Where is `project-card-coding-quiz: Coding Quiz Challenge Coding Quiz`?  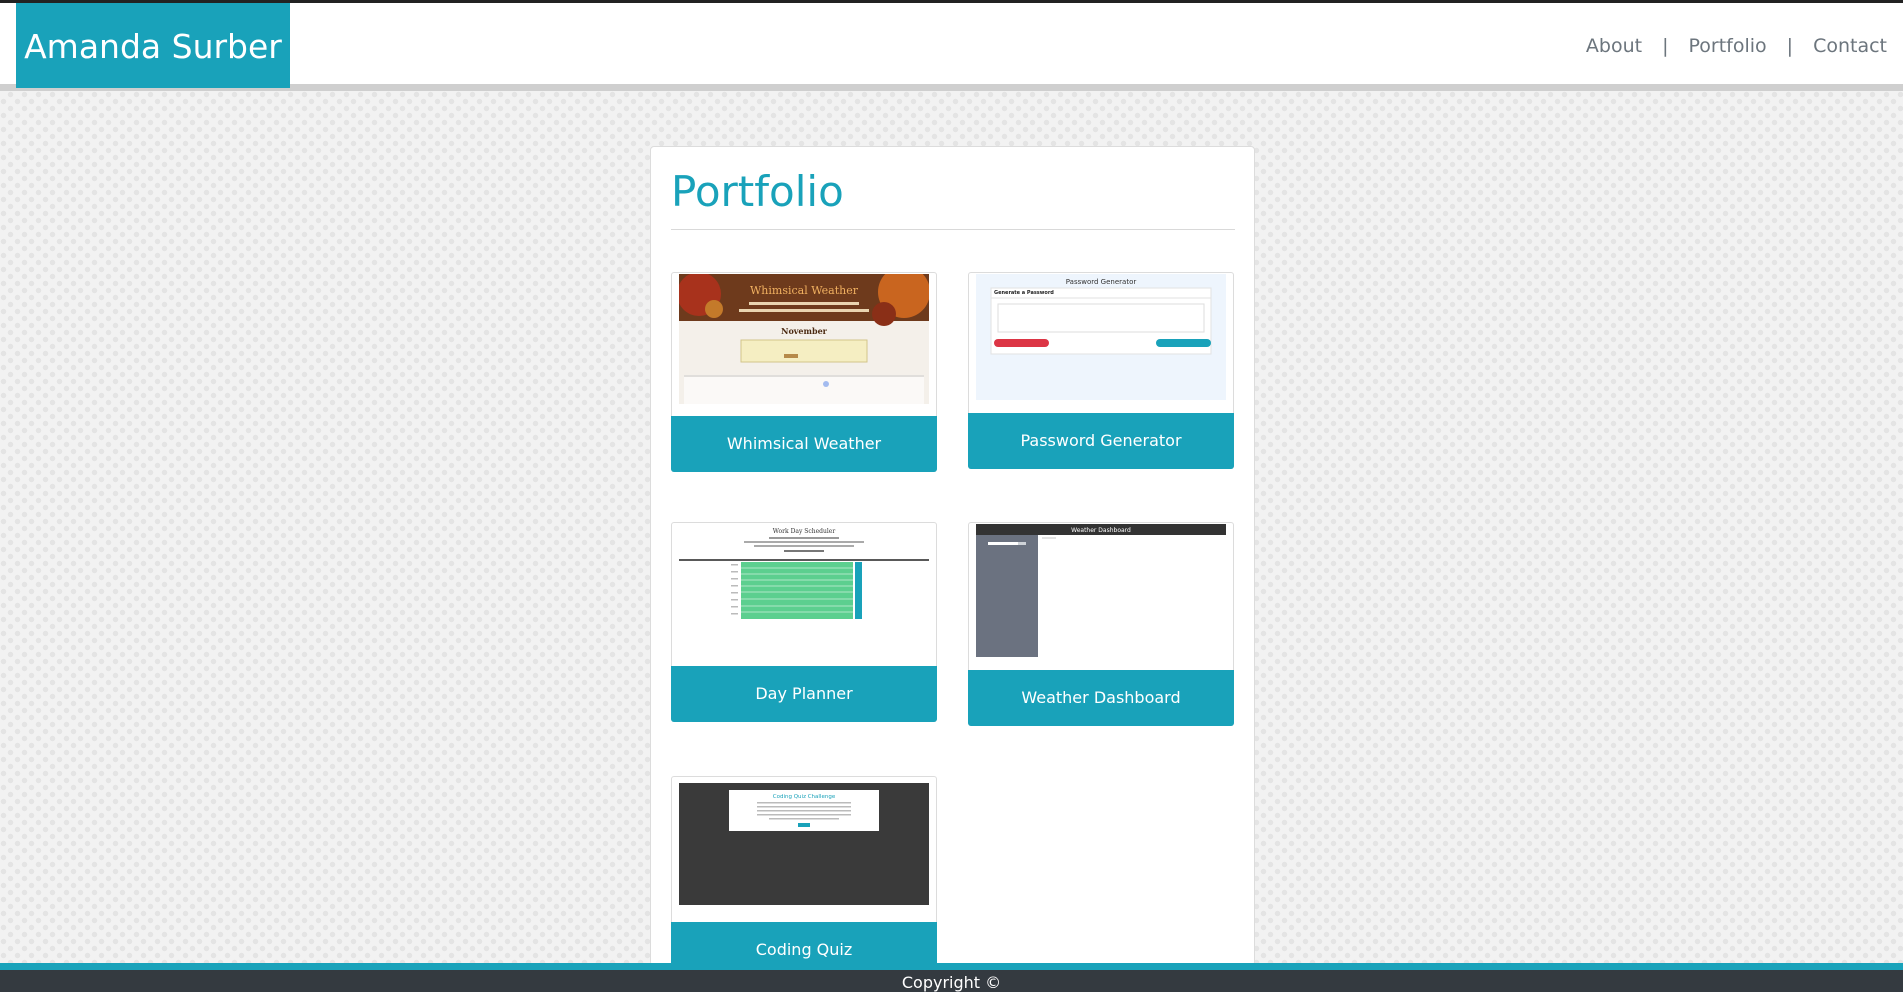 project-card-coding-quiz: Coding Quiz Challenge Coding Quiz is located at coordinates (804, 877).